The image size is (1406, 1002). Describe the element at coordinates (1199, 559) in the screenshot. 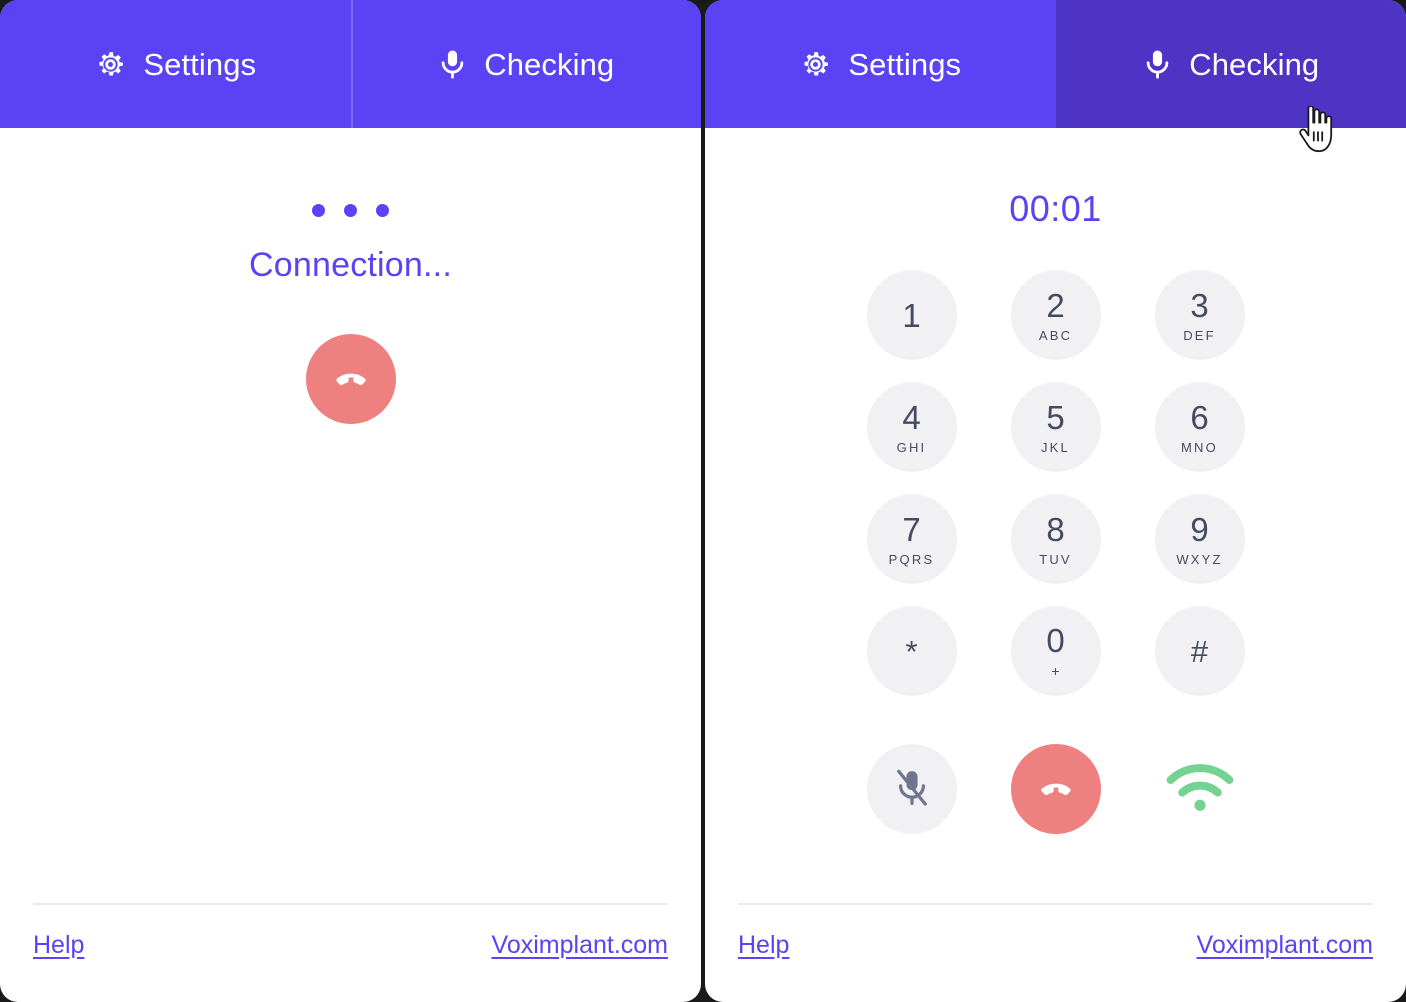

I see `dialpad-key-letters: WXYZ` at that location.